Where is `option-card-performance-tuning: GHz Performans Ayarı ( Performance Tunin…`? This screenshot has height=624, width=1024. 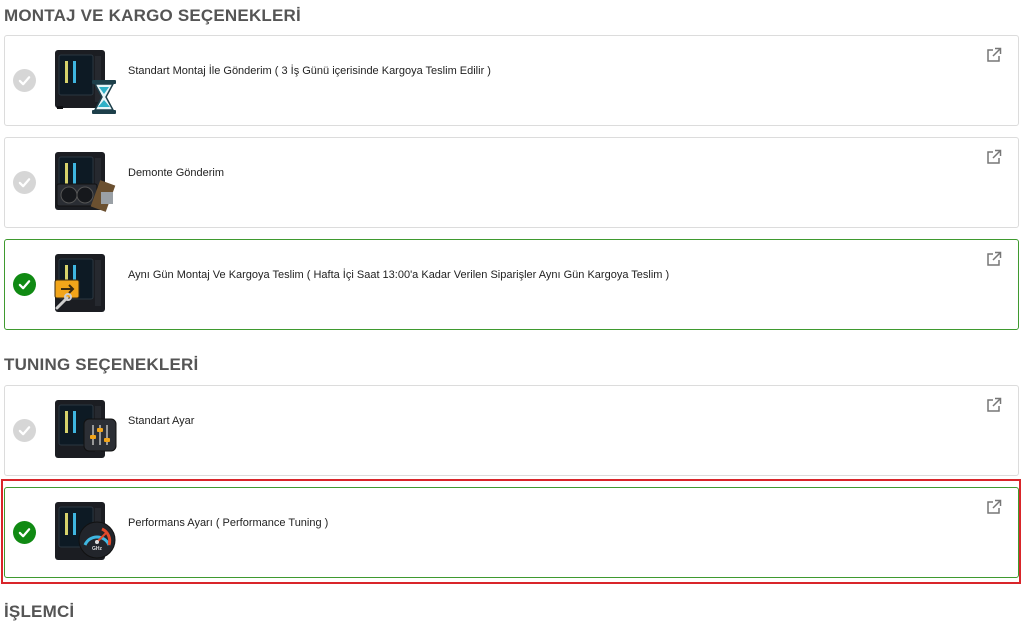
option-card-performance-tuning: GHz Performans Ayarı ( Performance Tunin… is located at coordinates (511, 532).